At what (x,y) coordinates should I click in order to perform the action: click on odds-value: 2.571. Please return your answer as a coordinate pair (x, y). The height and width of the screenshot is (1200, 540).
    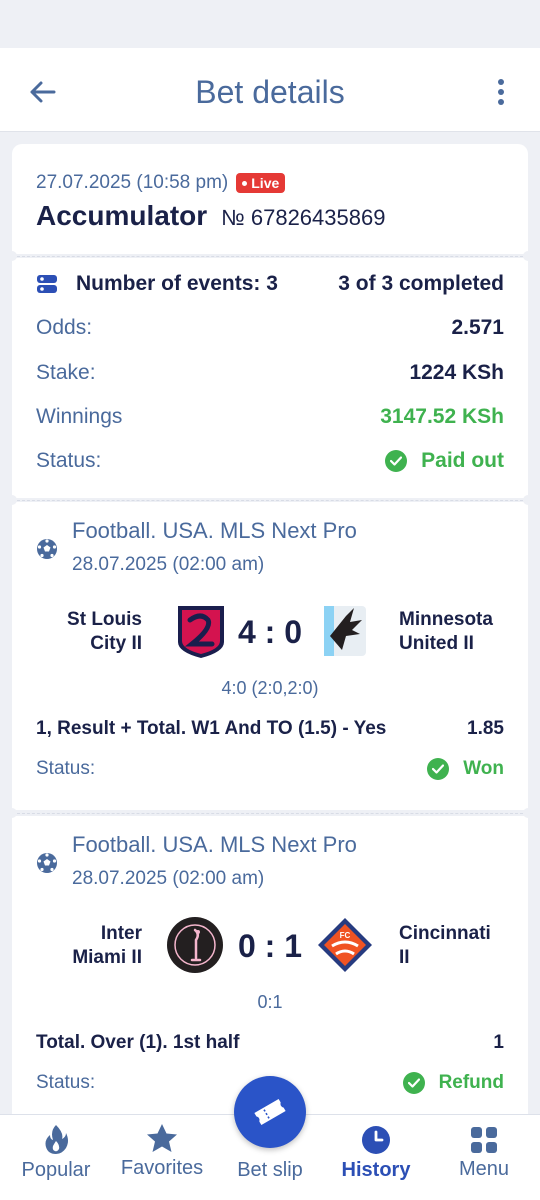
    Looking at the image, I should click on (477, 327).